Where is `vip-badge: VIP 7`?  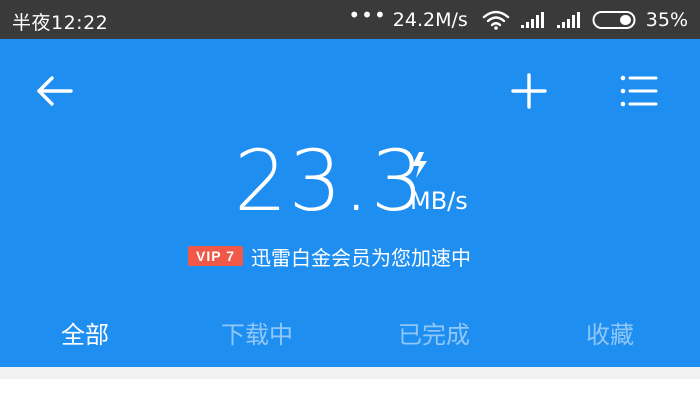 vip-badge: VIP 7 is located at coordinates (215, 256).